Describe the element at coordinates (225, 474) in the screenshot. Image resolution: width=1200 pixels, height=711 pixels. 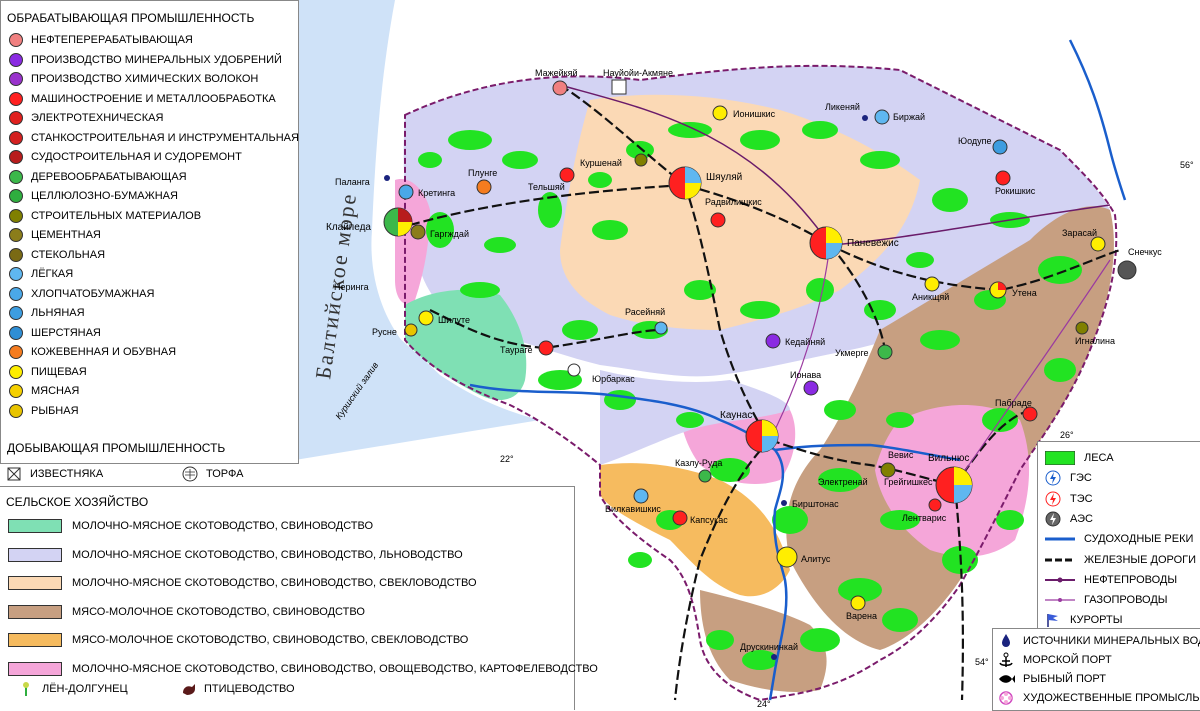
I see `mining-peat-label: ТОРФА` at that location.